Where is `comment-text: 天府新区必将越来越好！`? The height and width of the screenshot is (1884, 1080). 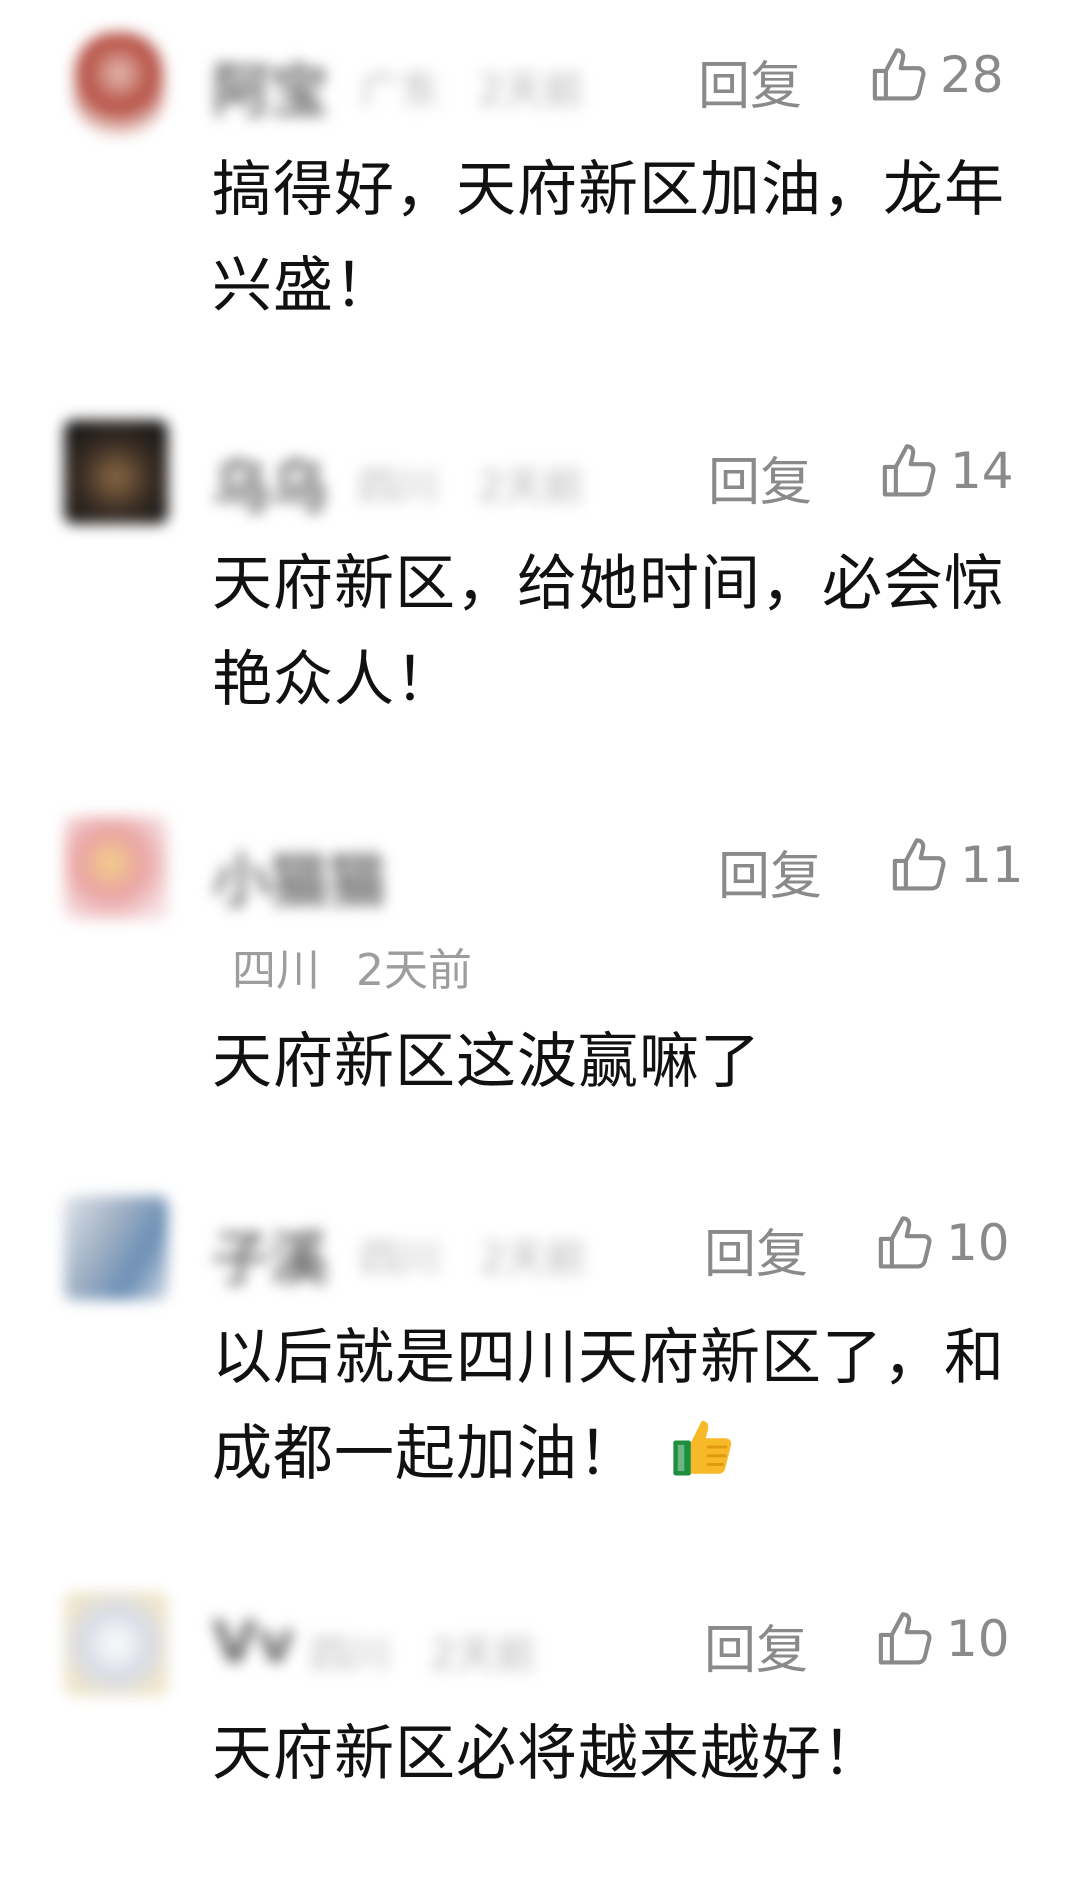
comment-text: 天府新区必将越来越好！ is located at coordinates (547, 1754).